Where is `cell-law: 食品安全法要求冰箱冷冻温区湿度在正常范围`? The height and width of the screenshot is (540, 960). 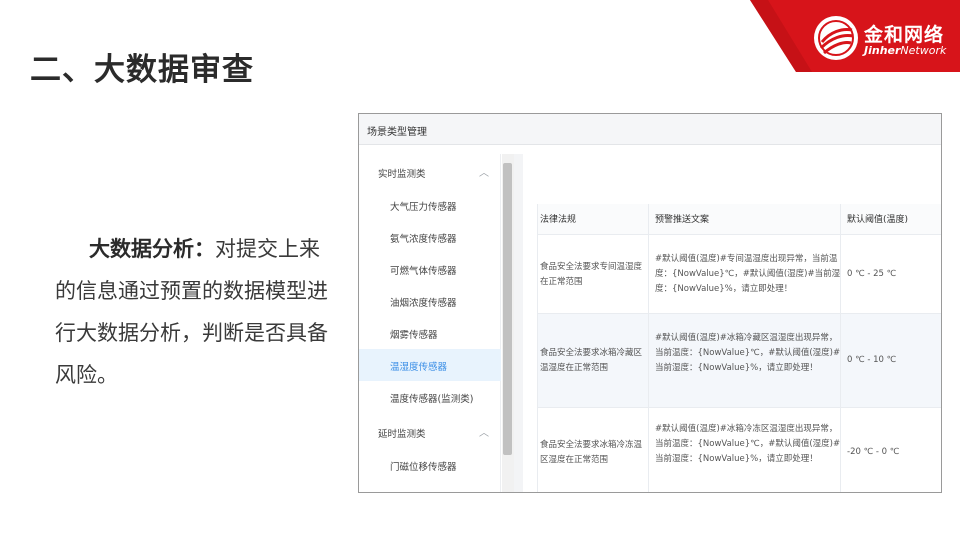
cell-law: 食品安全法要求冰箱冷冻温区湿度在正常范围 is located at coordinates (591, 452).